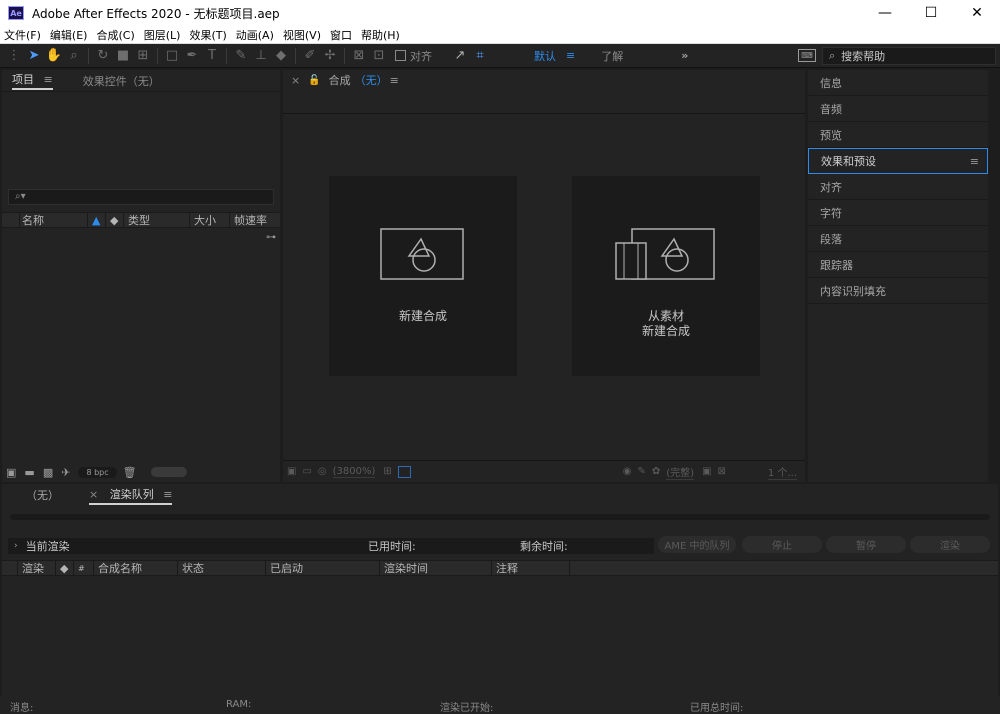  What do you see at coordinates (168, 472) in the screenshot?
I see `thumbnail-slider` at bounding box center [168, 472].